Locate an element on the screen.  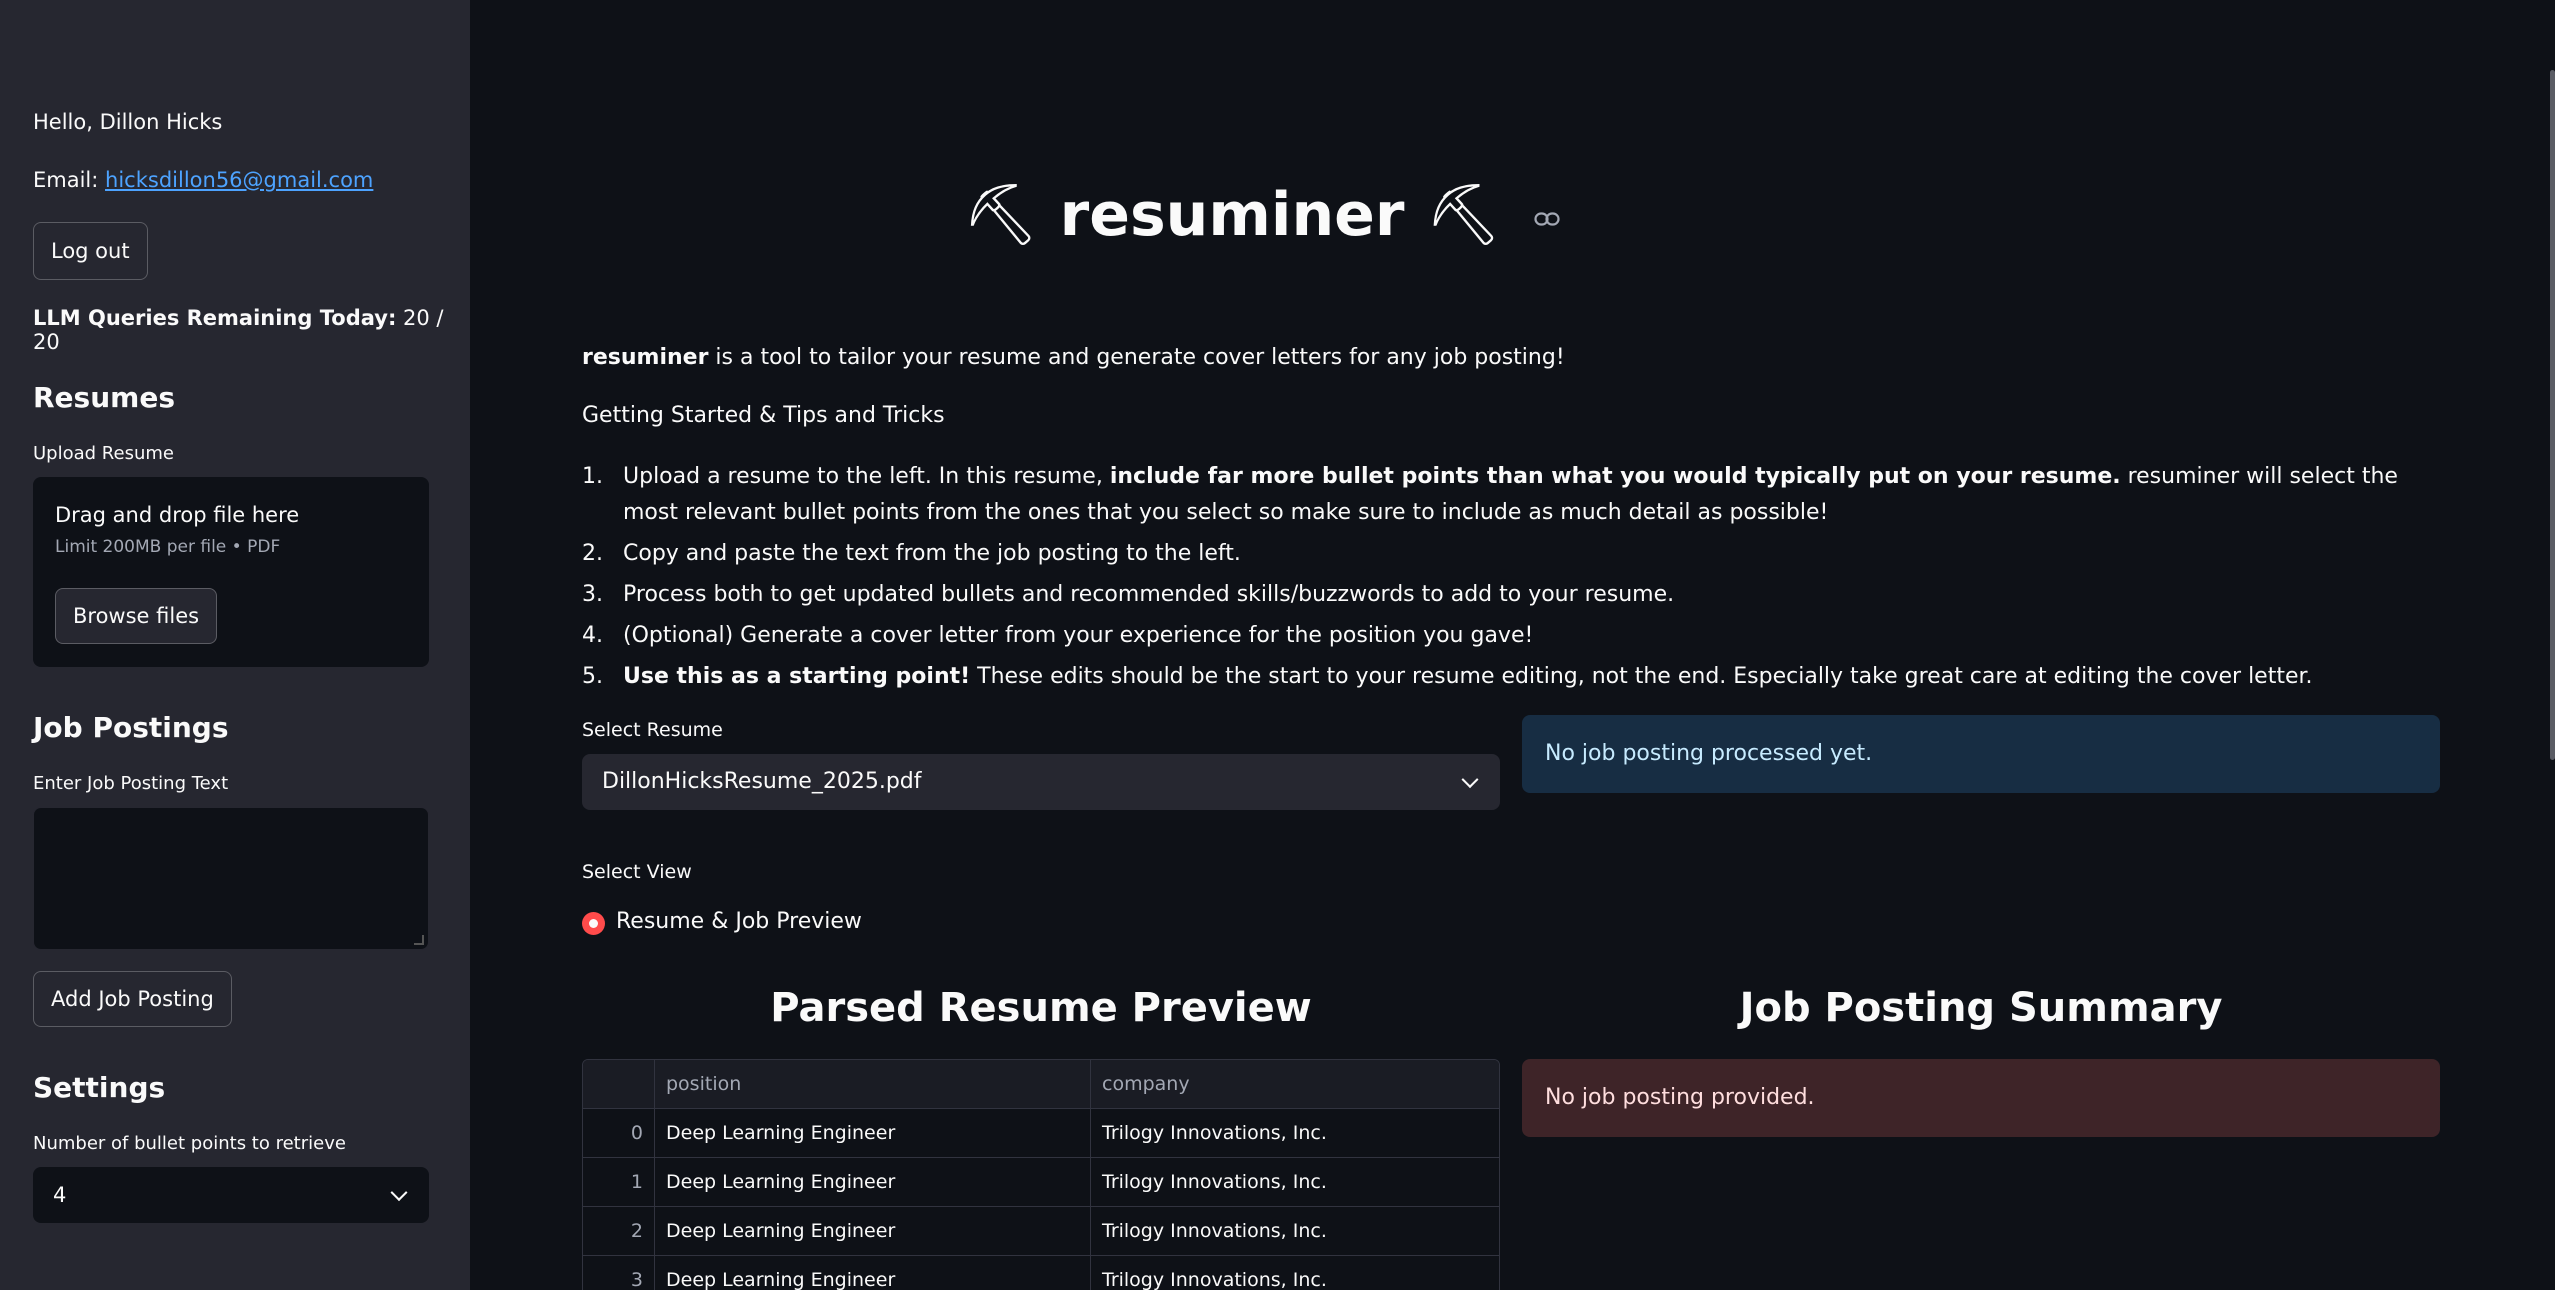
upload-resume-label: Upload Resume is located at coordinates (103, 453).